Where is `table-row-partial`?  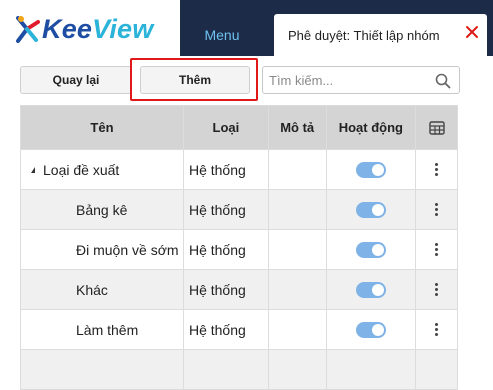 table-row-partial is located at coordinates (239, 369).